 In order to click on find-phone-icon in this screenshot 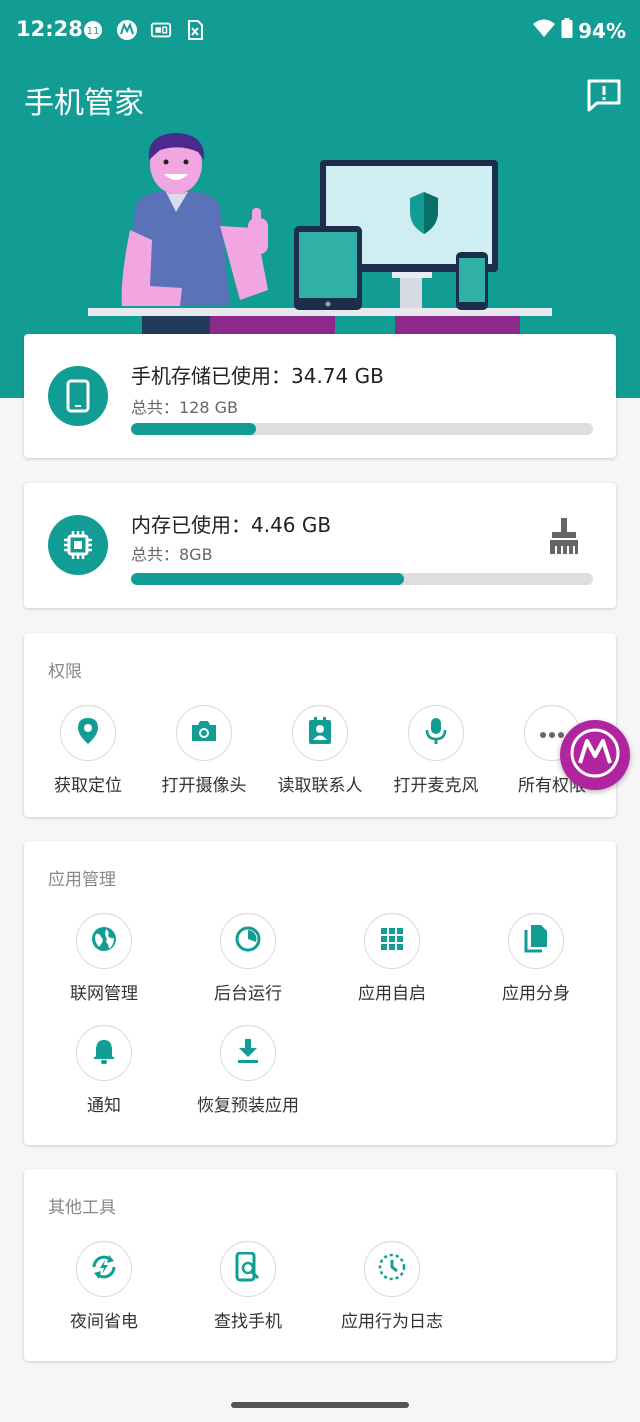, I will do `click(248, 1268)`.